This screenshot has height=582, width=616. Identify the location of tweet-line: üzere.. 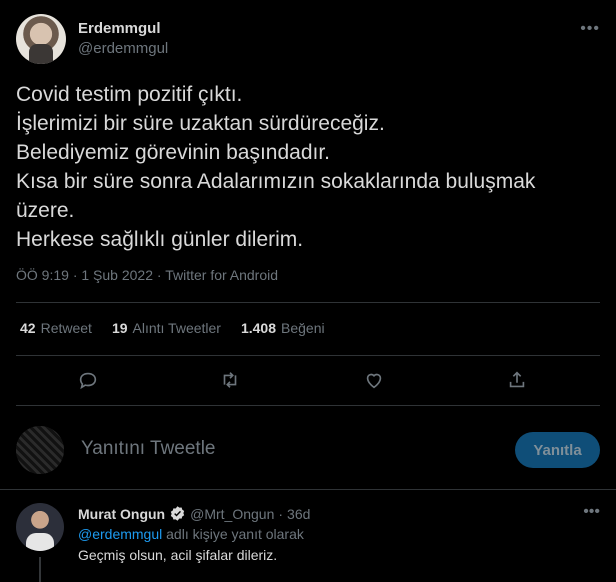
(45, 210).